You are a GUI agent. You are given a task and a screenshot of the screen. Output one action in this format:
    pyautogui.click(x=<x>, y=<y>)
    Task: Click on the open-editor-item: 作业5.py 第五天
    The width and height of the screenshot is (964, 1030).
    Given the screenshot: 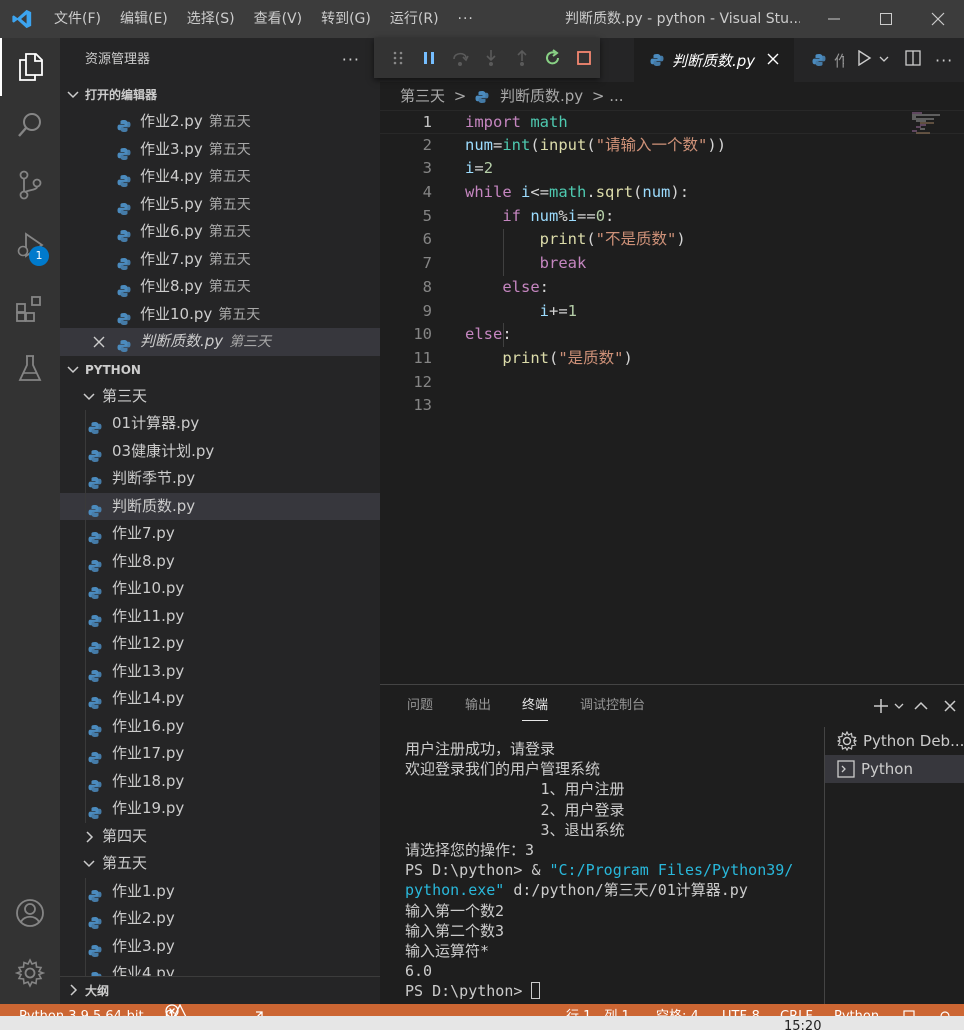 What is the action you would take?
    pyautogui.click(x=220, y=205)
    